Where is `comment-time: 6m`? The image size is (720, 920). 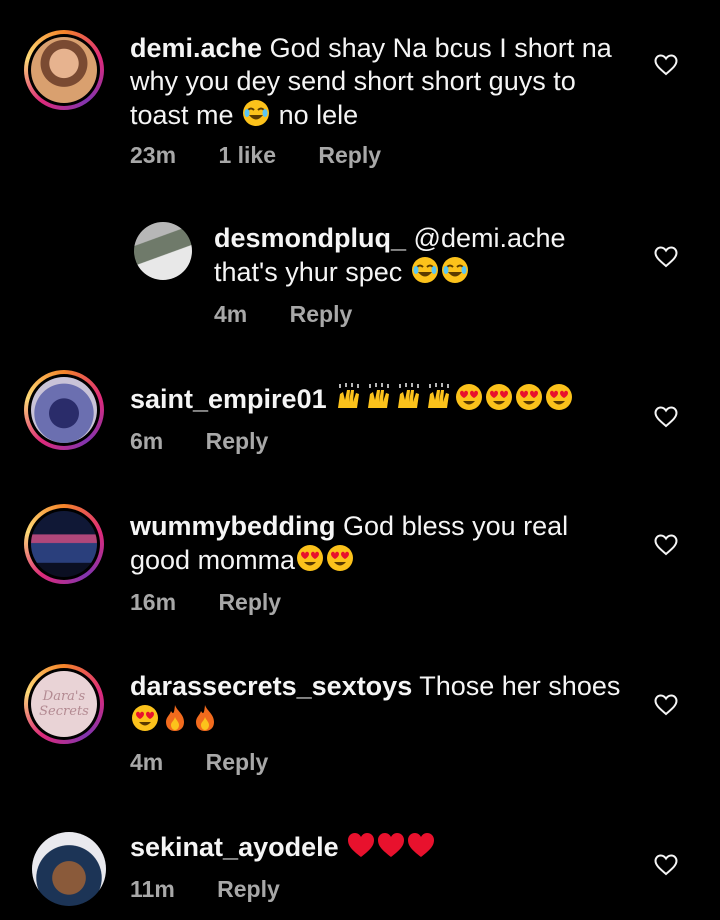 comment-time: 6m is located at coordinates (147, 441).